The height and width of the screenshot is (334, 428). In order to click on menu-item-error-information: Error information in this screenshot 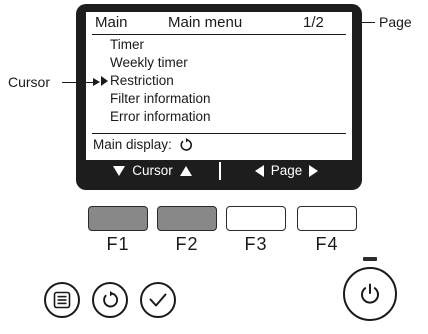, I will do `click(219, 117)`.